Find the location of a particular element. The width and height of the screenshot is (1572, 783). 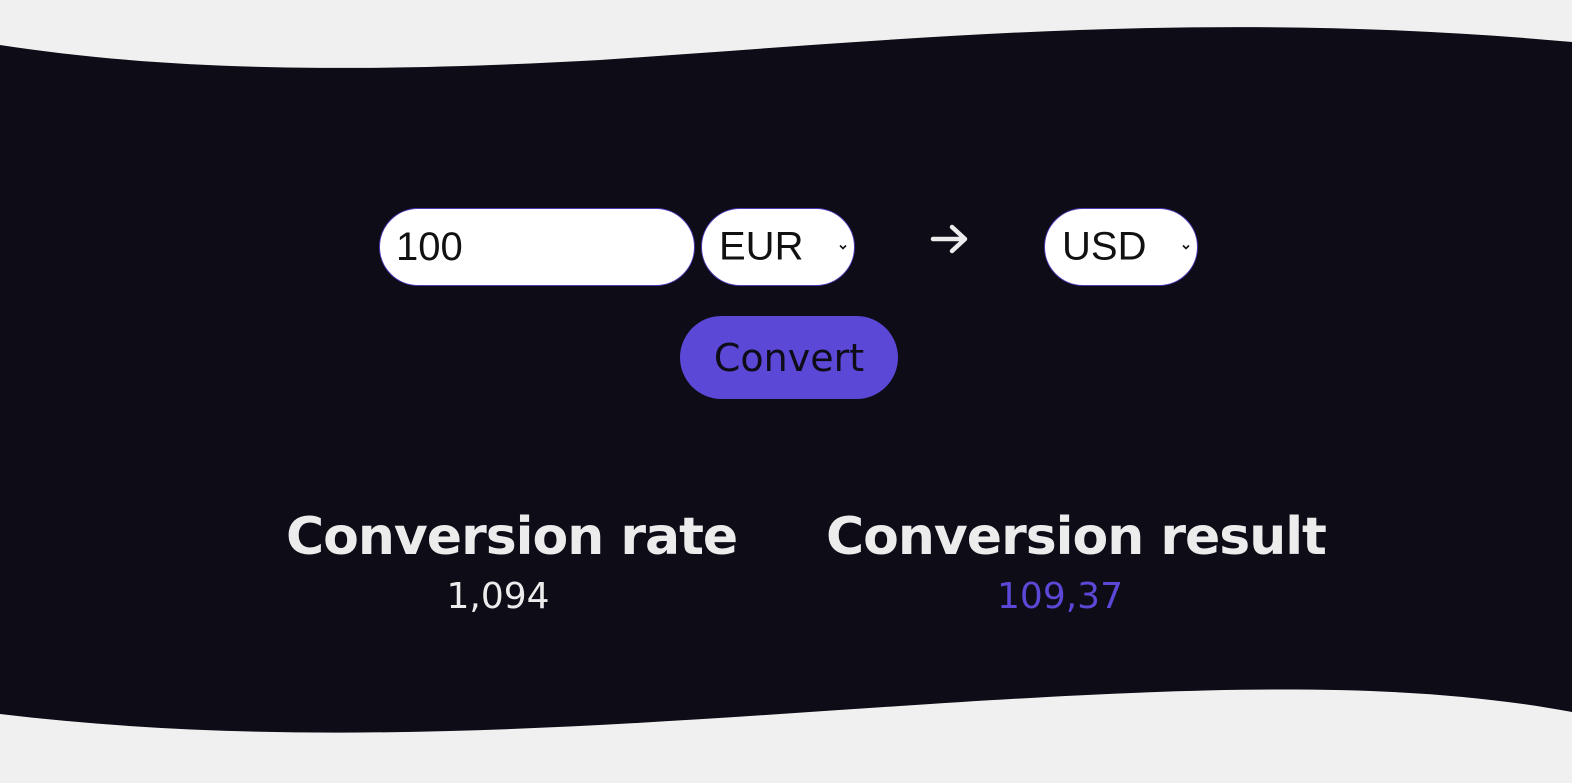

from-currency-select: EUR is located at coordinates (778, 247).